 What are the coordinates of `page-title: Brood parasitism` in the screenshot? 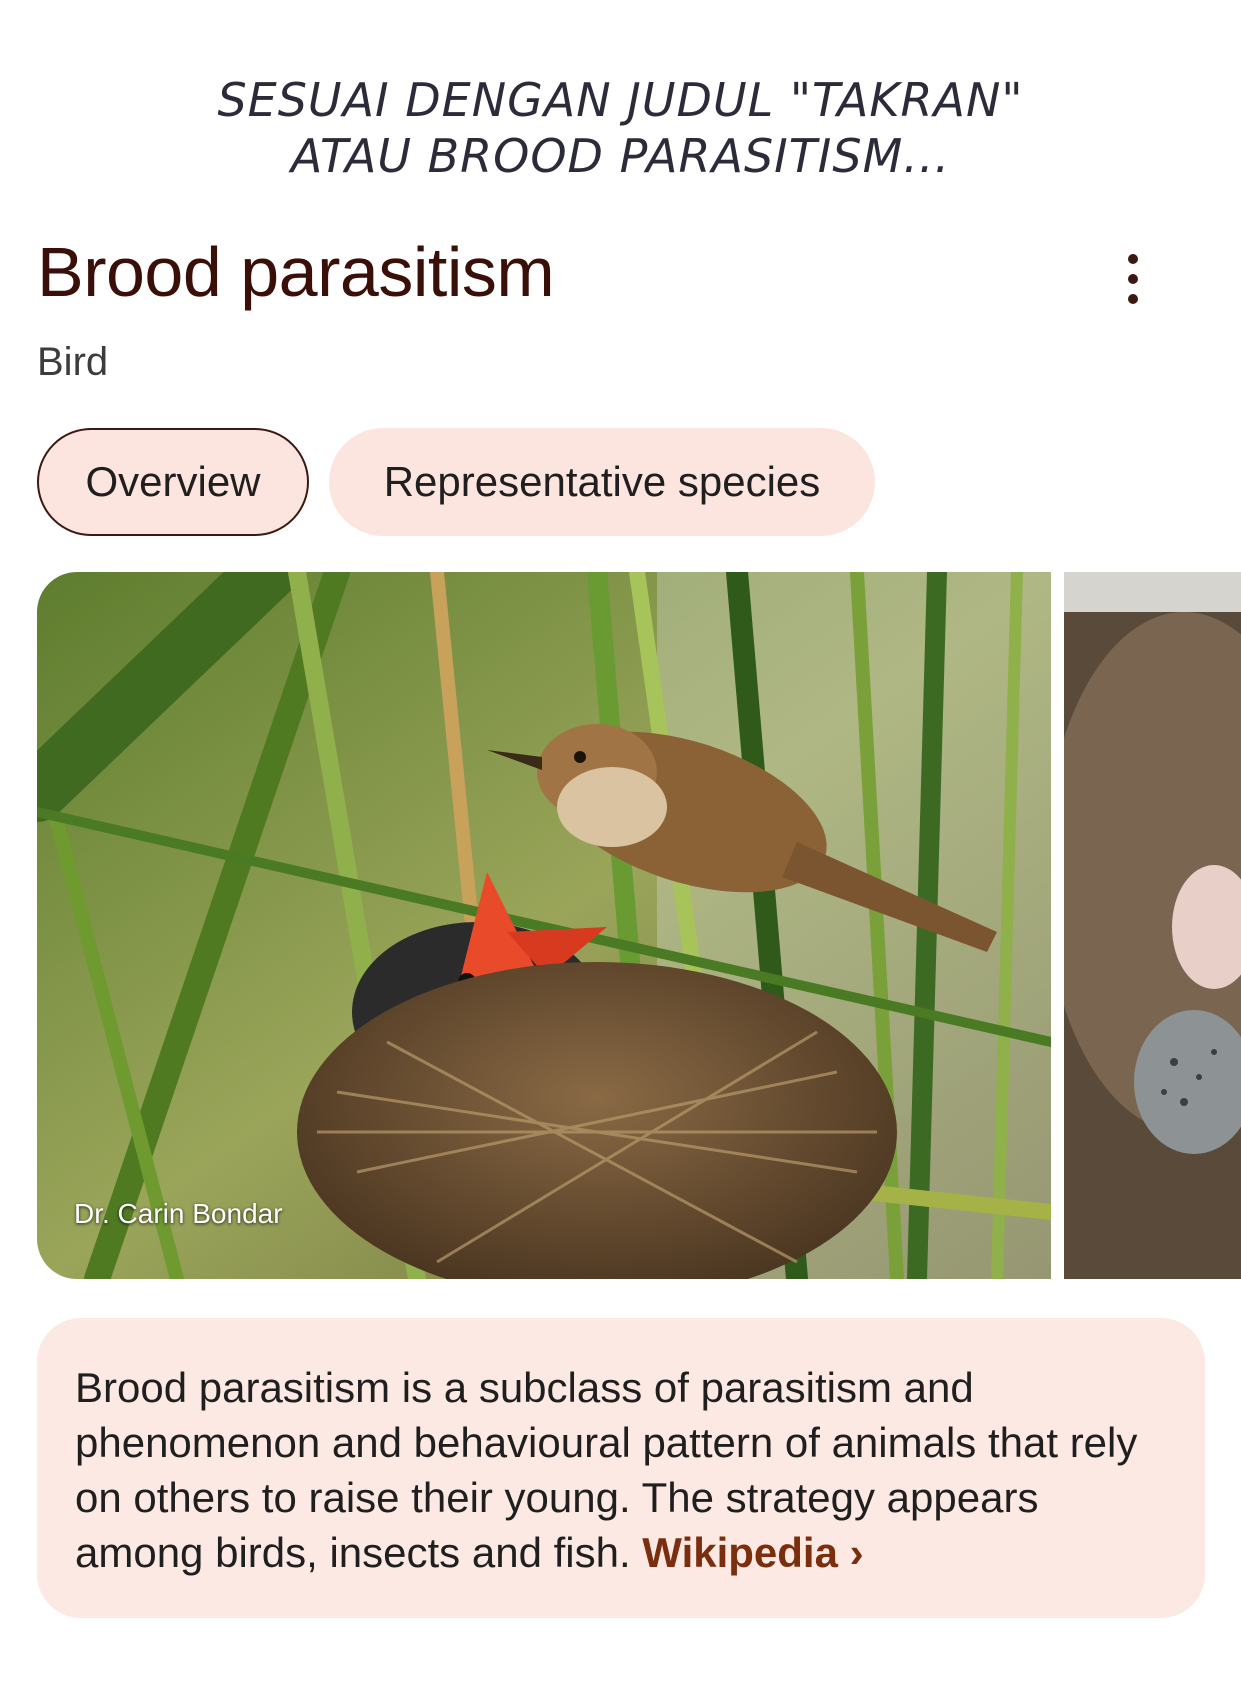 It's located at (296, 272).